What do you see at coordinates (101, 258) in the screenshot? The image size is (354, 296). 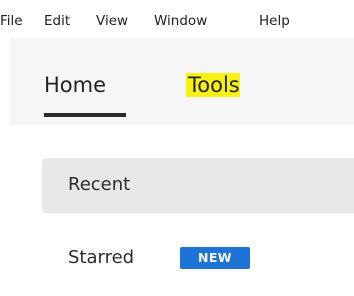 I see `nav-item-starred: Starred` at bounding box center [101, 258].